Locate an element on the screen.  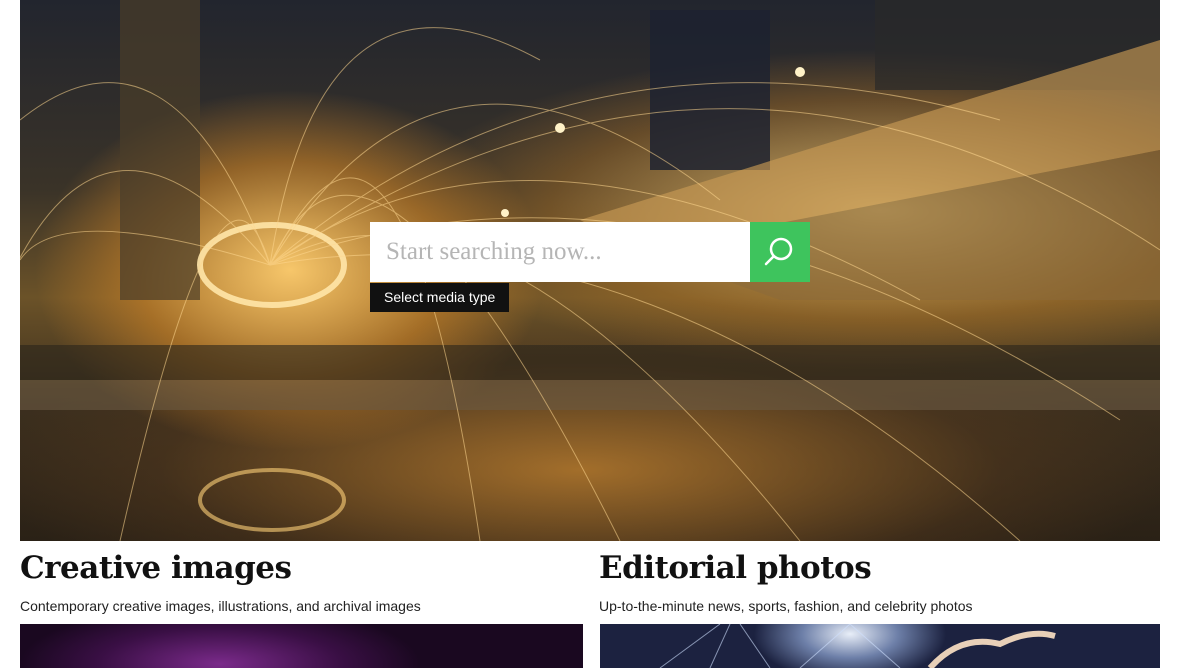
search-bar is located at coordinates (590, 252).